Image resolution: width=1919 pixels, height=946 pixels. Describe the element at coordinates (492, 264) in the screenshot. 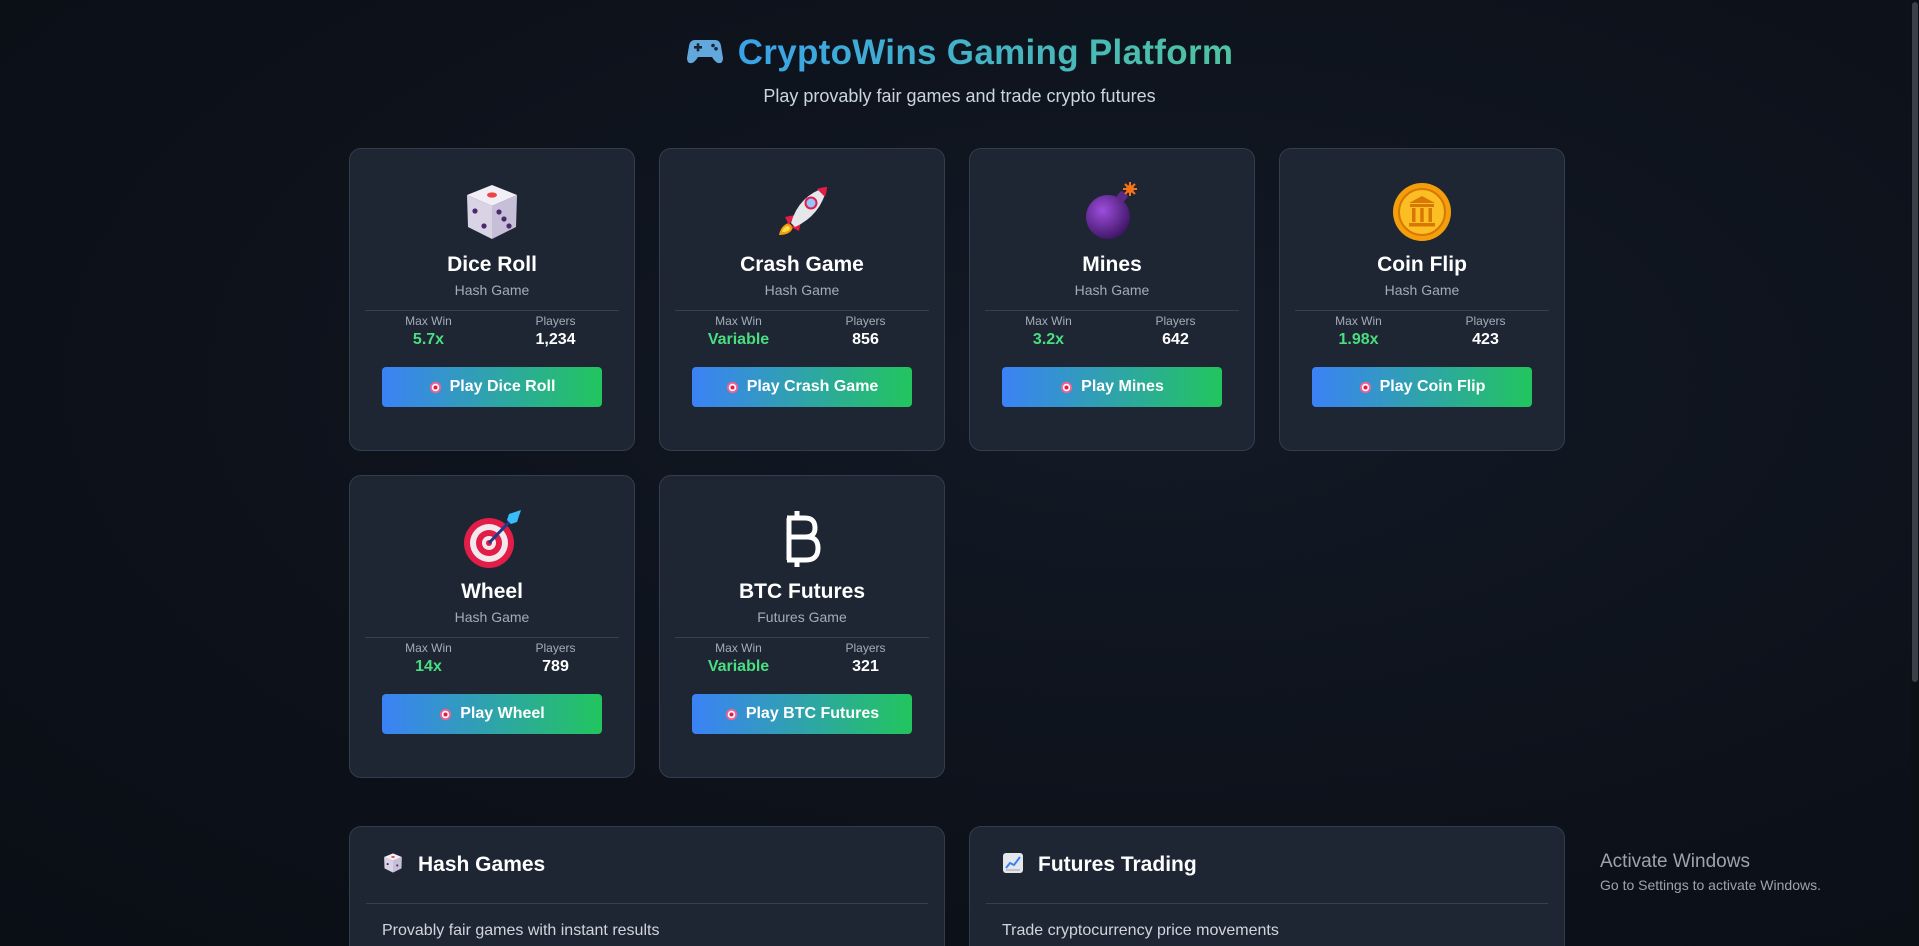

I see `game-name: Dice Roll` at that location.